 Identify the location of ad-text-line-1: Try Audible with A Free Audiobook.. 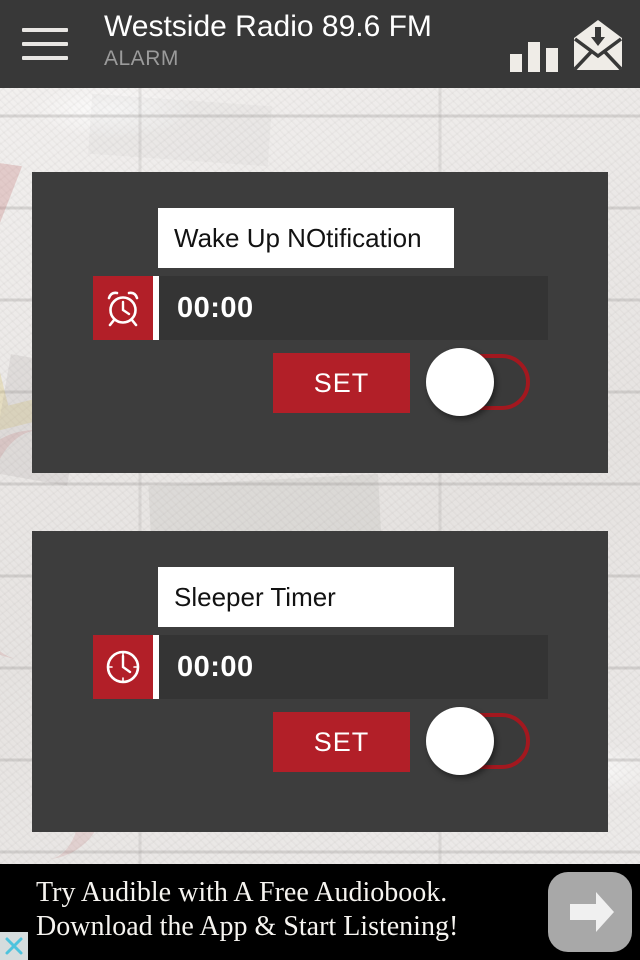
(242, 892).